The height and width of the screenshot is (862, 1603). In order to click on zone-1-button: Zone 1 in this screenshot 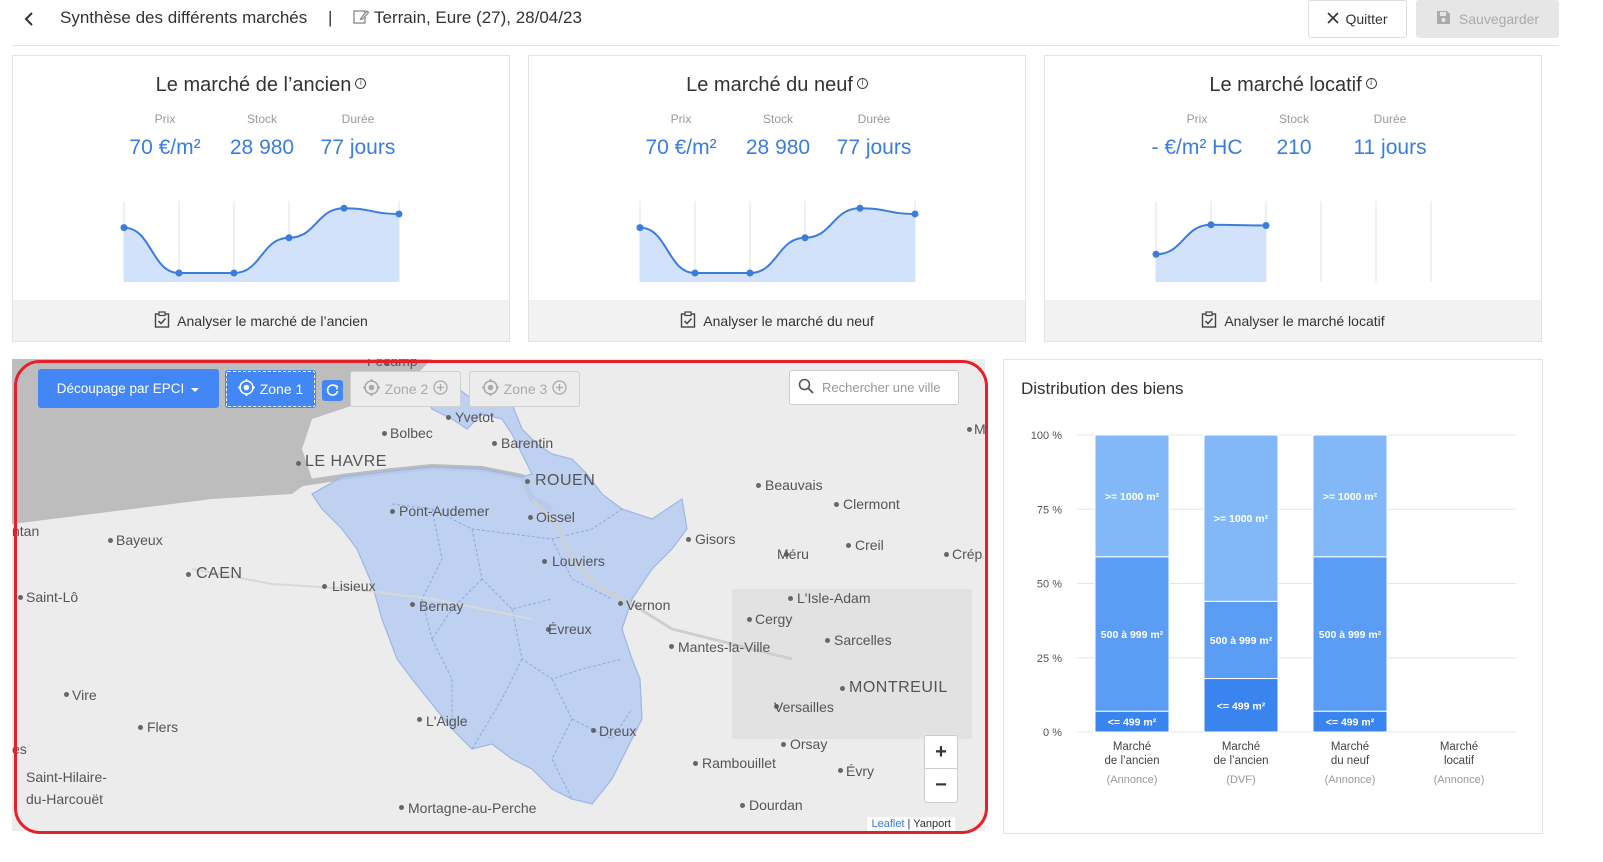, I will do `click(270, 389)`.